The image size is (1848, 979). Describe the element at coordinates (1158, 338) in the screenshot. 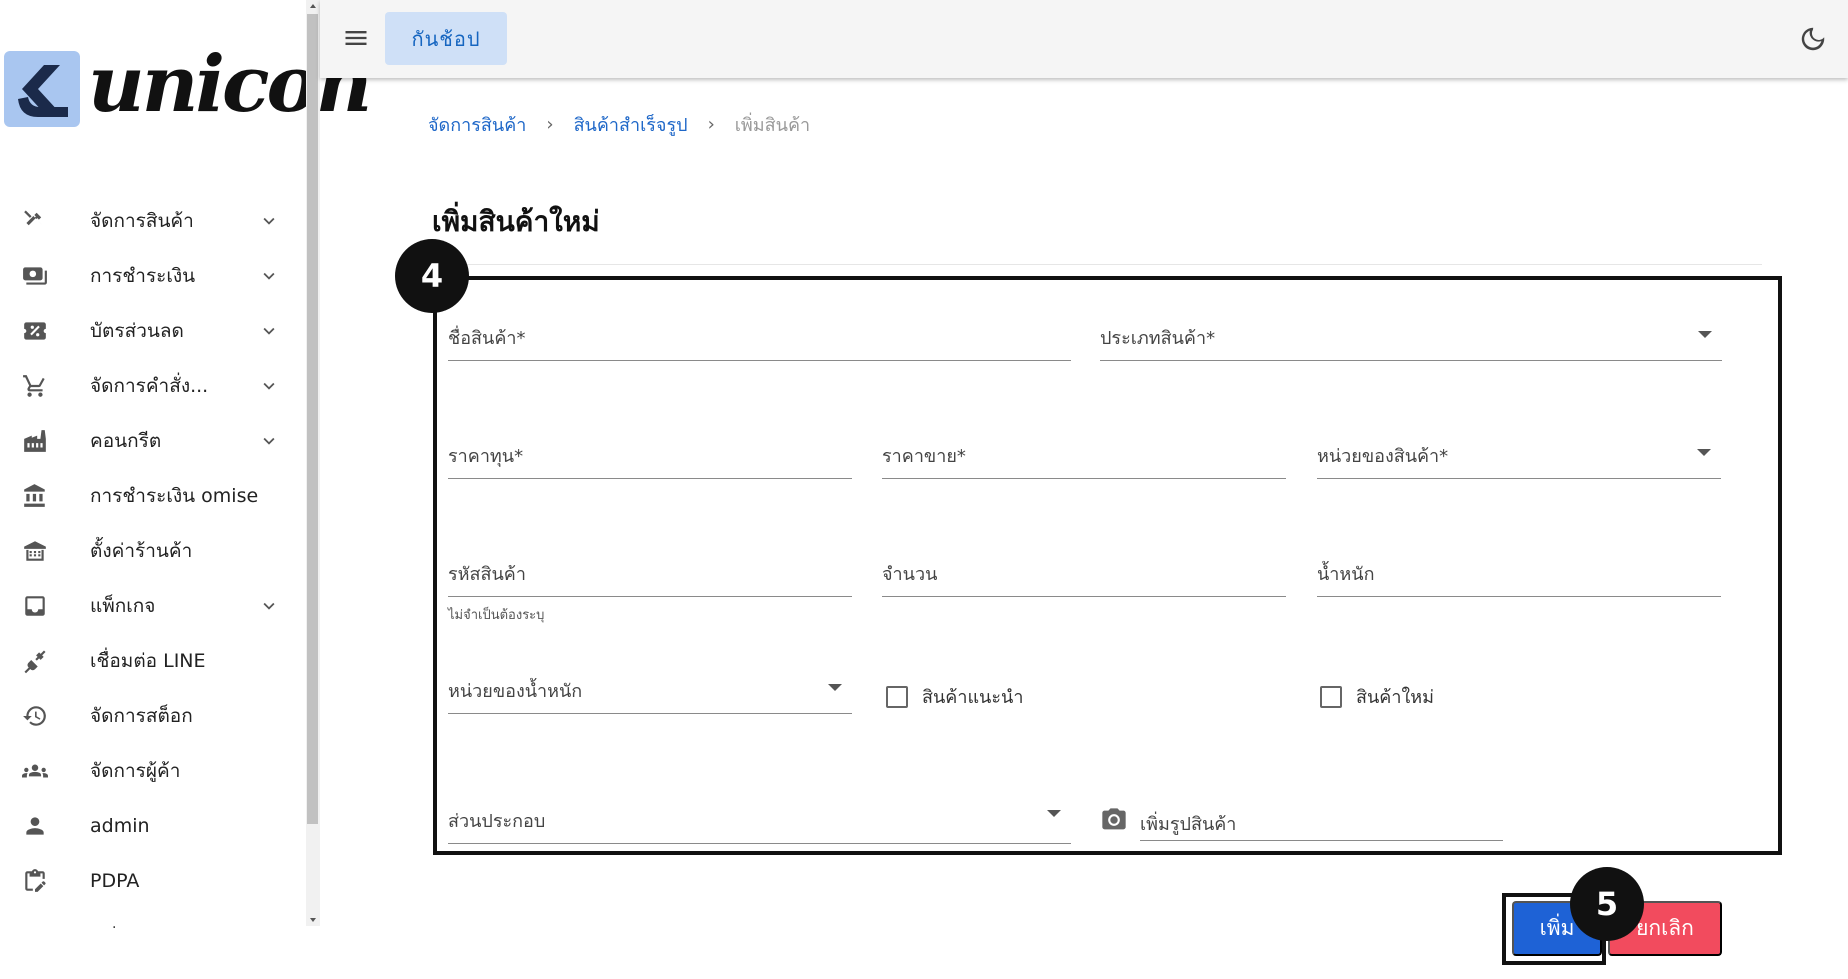

I see `field-label: ประเภทสินค้า*` at that location.